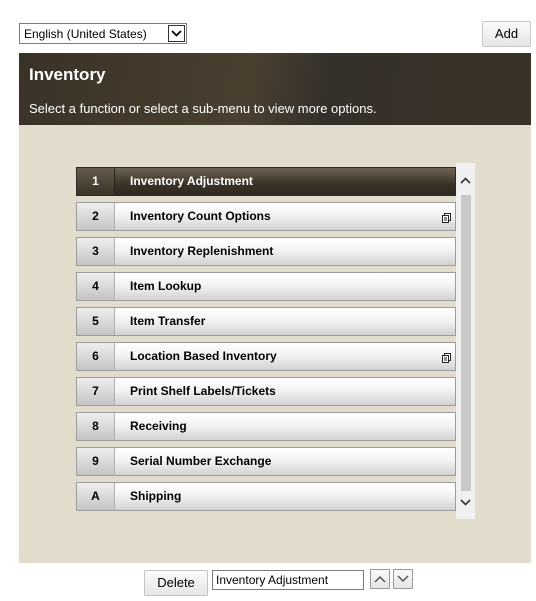 This screenshot has width=536, height=601. I want to click on menu-item: 8 Receiving, so click(266, 426).